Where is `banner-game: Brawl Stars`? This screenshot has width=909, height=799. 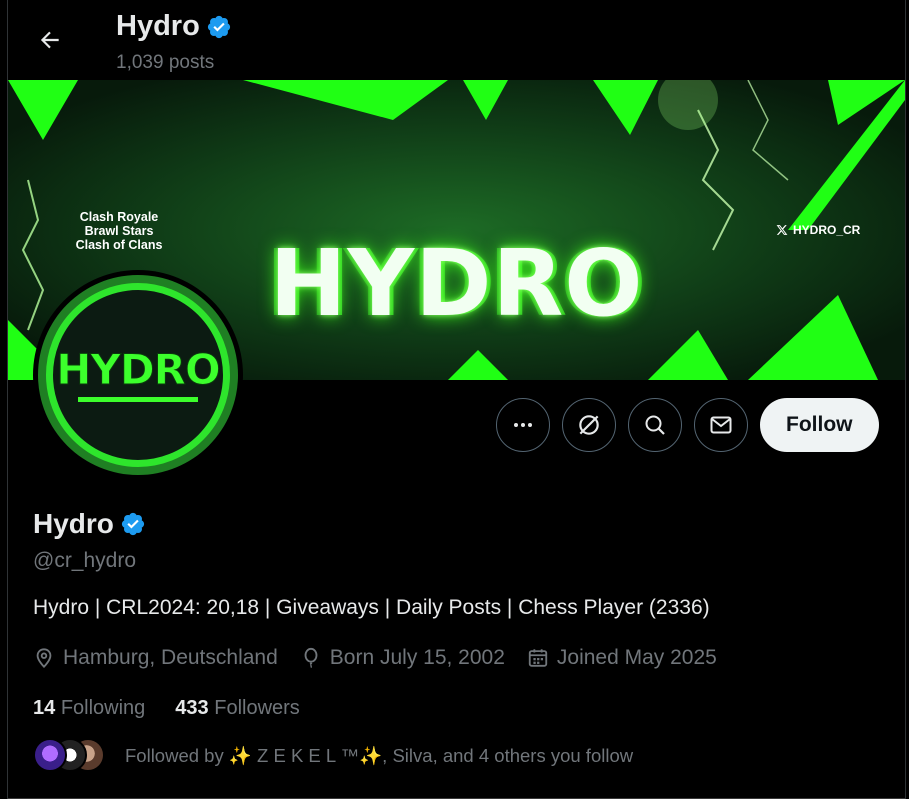 banner-game: Brawl Stars is located at coordinates (119, 231).